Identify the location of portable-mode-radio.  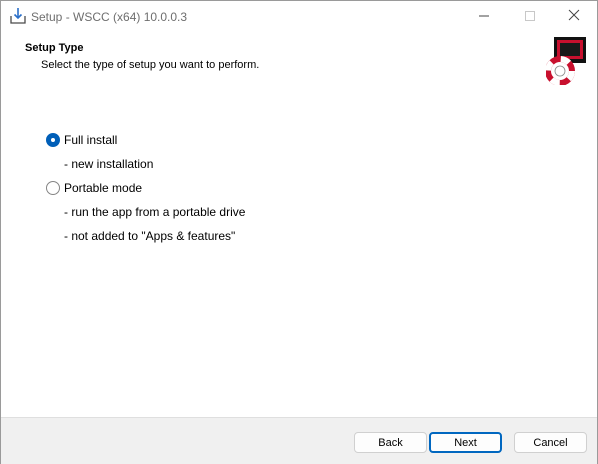
(53, 188).